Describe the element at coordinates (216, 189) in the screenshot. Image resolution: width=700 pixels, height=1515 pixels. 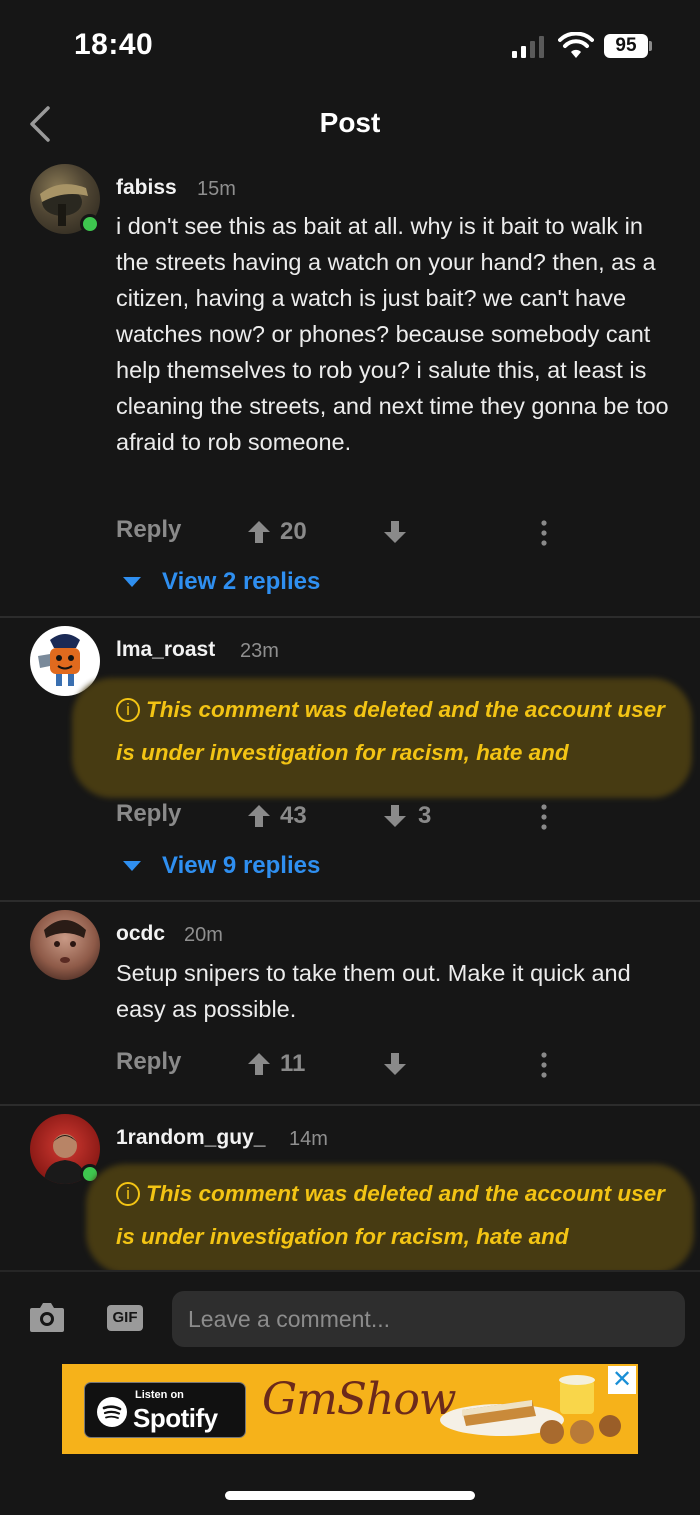
I see `comment-time: 15m` at that location.